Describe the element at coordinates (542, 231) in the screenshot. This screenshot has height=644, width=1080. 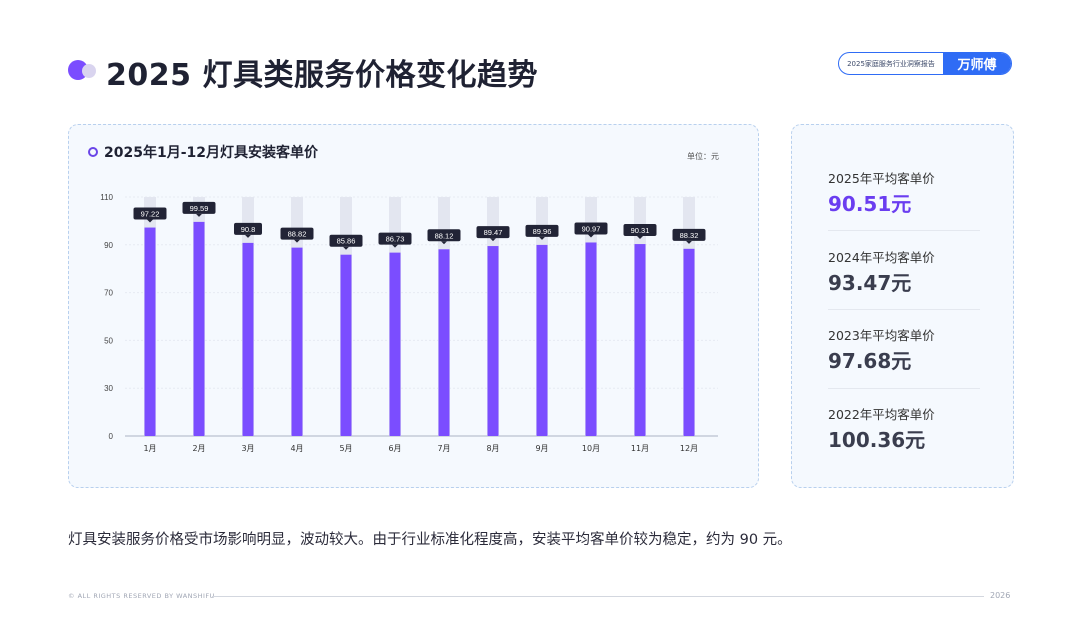
I see `data-label: 89.96` at that location.